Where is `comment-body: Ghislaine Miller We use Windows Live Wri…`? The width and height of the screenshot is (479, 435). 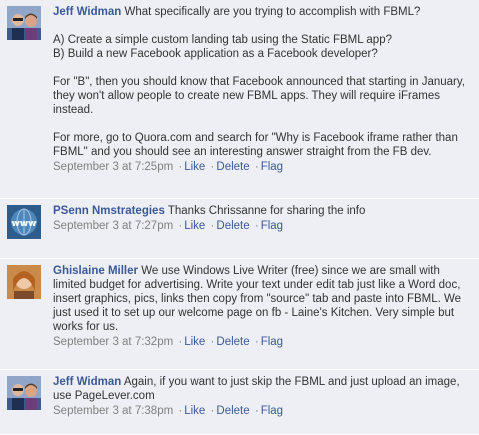 comment-body: Ghislaine Miller We use Windows Live Wri… is located at coordinates (262, 299).